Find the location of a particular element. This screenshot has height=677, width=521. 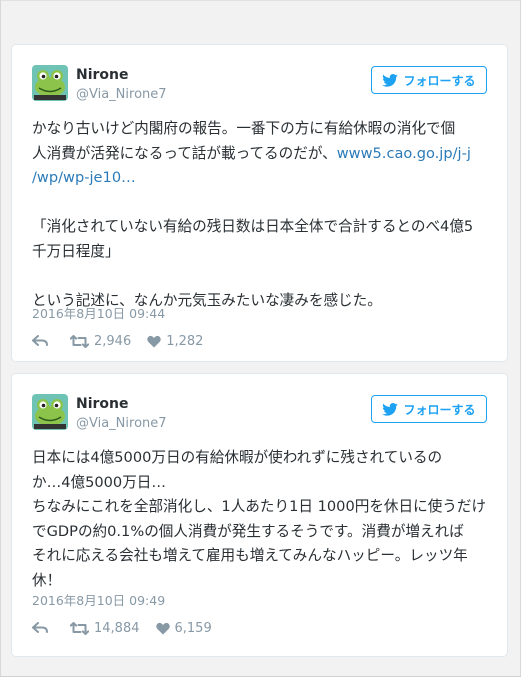

tweet-text-line: 千万日程度」 is located at coordinates (76, 251).